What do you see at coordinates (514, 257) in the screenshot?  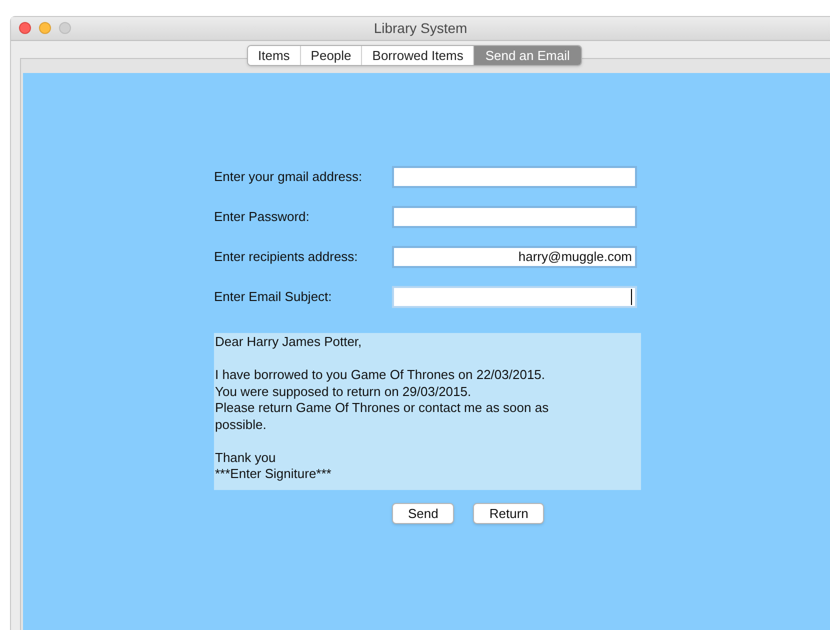 I see `input-field: harry@muggle.com` at bounding box center [514, 257].